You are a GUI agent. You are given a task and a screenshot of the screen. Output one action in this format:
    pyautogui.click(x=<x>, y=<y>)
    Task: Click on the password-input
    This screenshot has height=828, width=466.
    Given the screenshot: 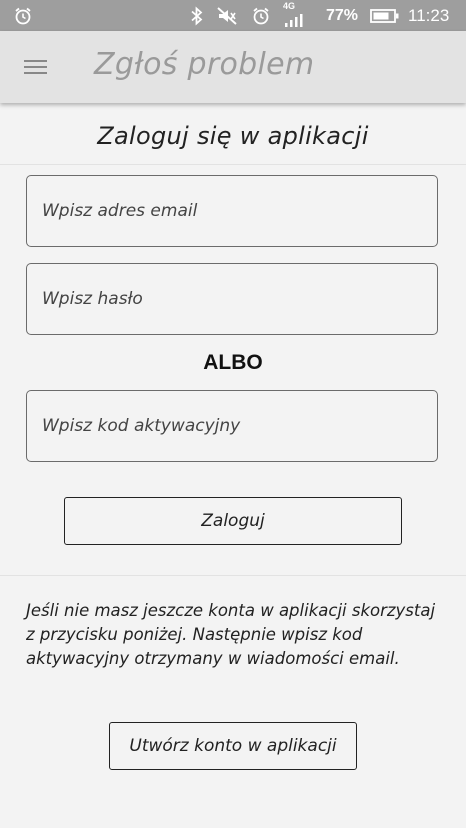 What is the action you would take?
    pyautogui.click(x=232, y=299)
    